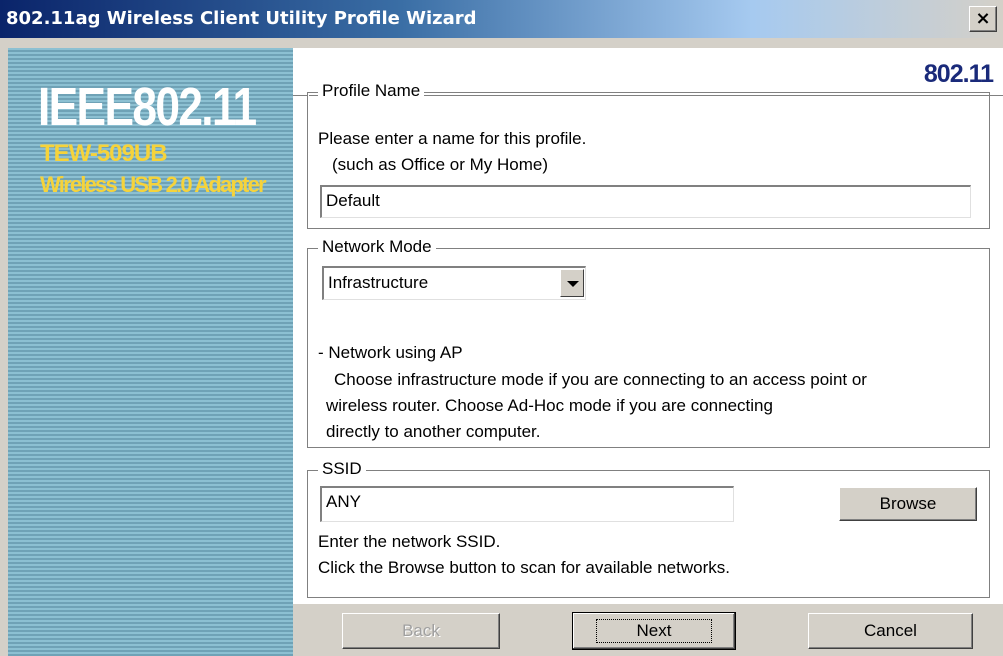  I want to click on profile-name-group-label: Profile Name, so click(371, 91).